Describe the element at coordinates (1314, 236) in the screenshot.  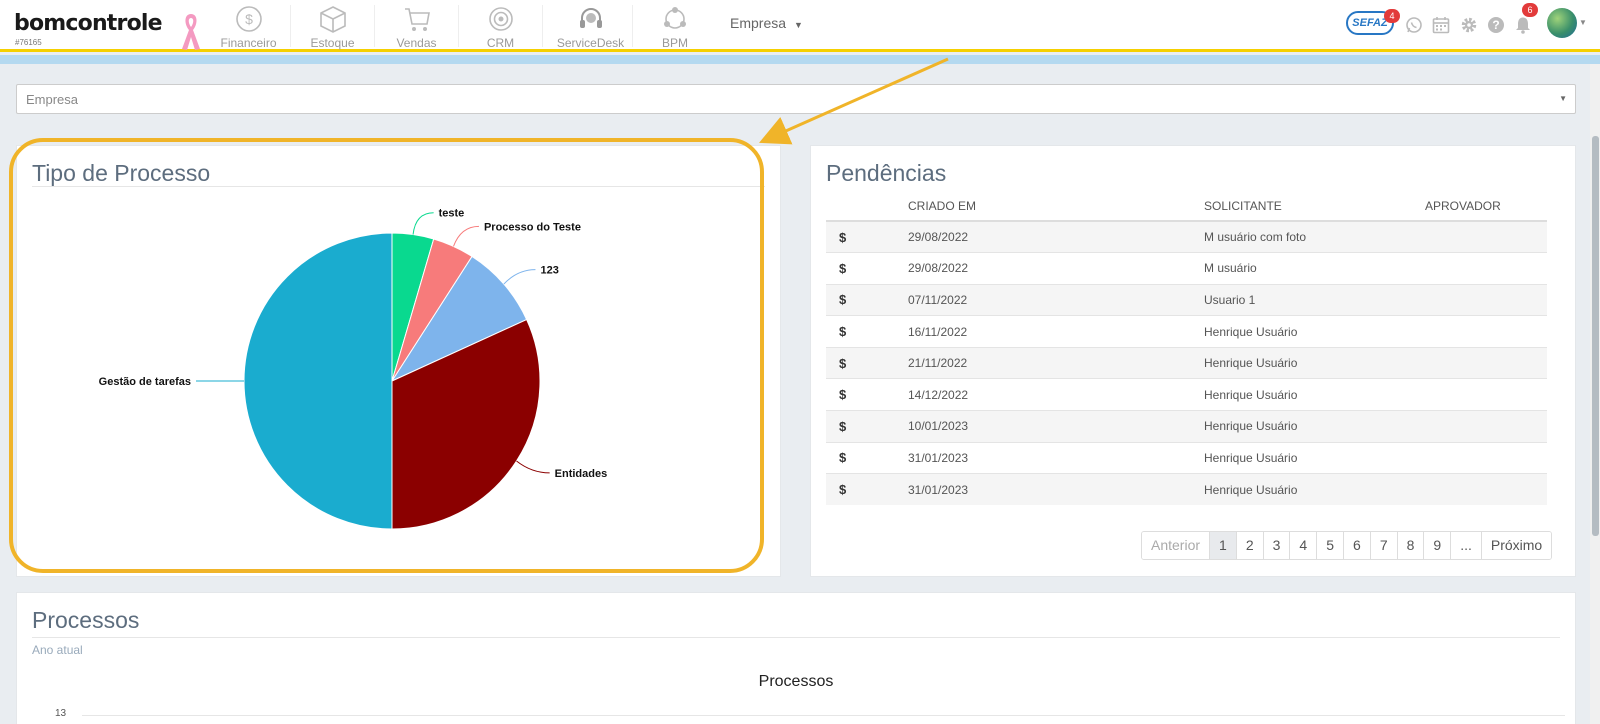
I see `row-requester: M usuário com foto` at that location.